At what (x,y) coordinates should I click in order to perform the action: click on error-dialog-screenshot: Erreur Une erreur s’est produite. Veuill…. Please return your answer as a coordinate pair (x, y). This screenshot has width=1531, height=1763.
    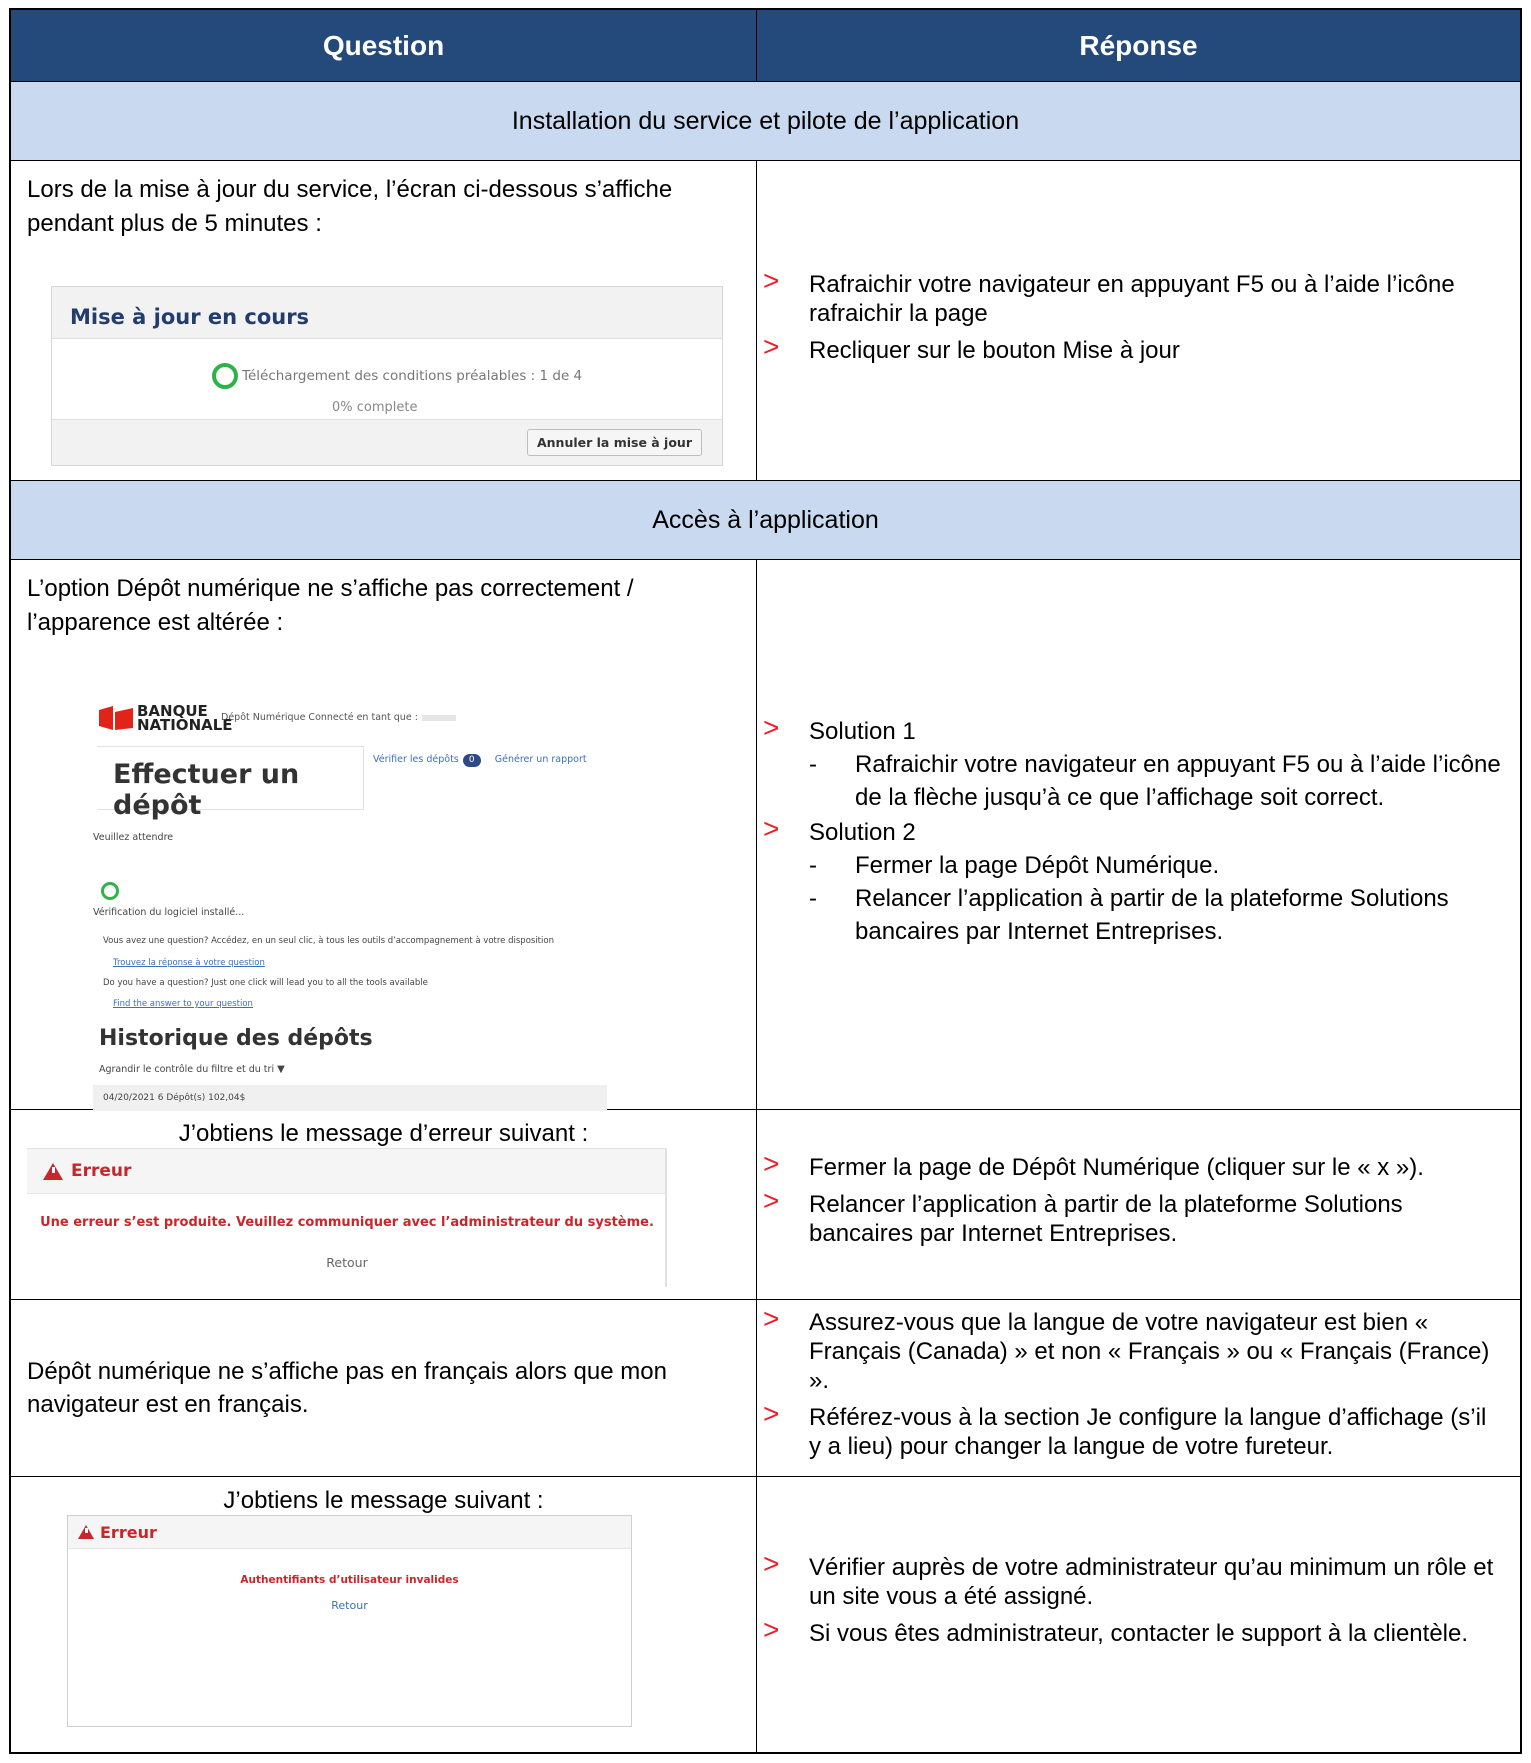
    Looking at the image, I should click on (347, 1217).